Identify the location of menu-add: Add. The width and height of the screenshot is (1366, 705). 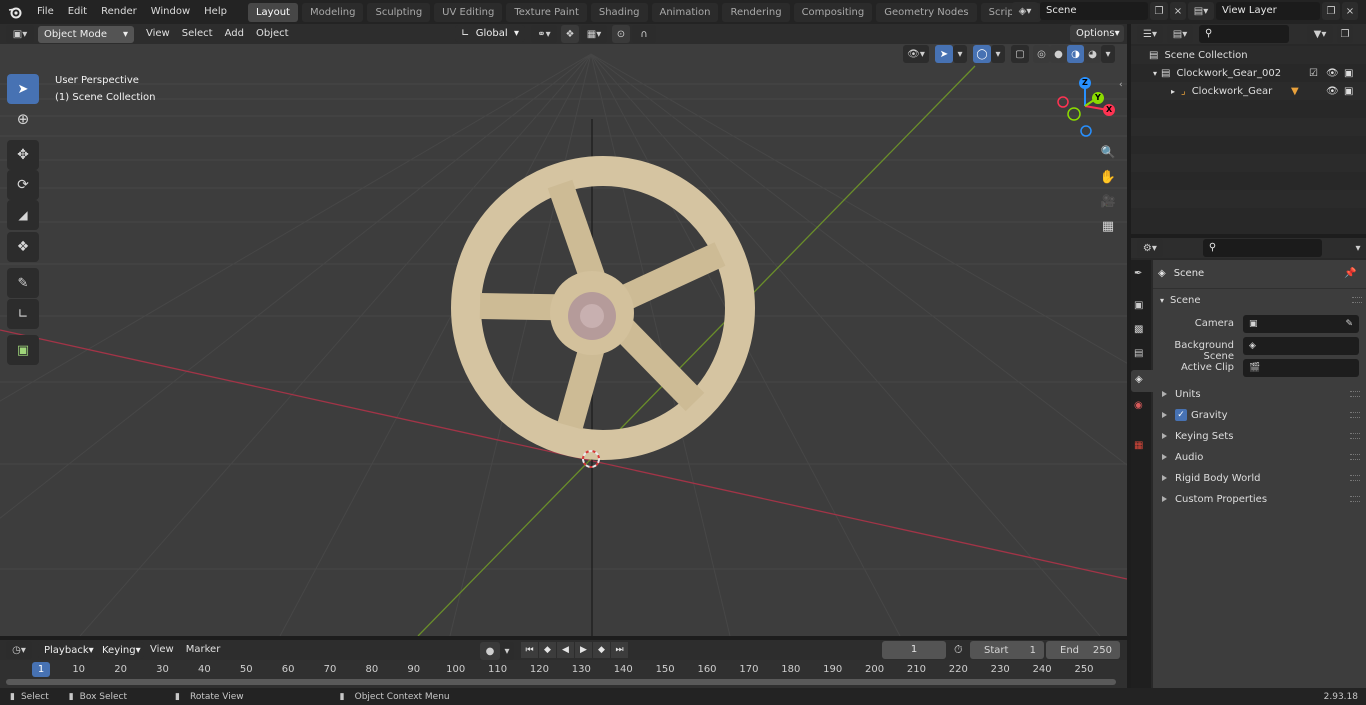
(234, 34).